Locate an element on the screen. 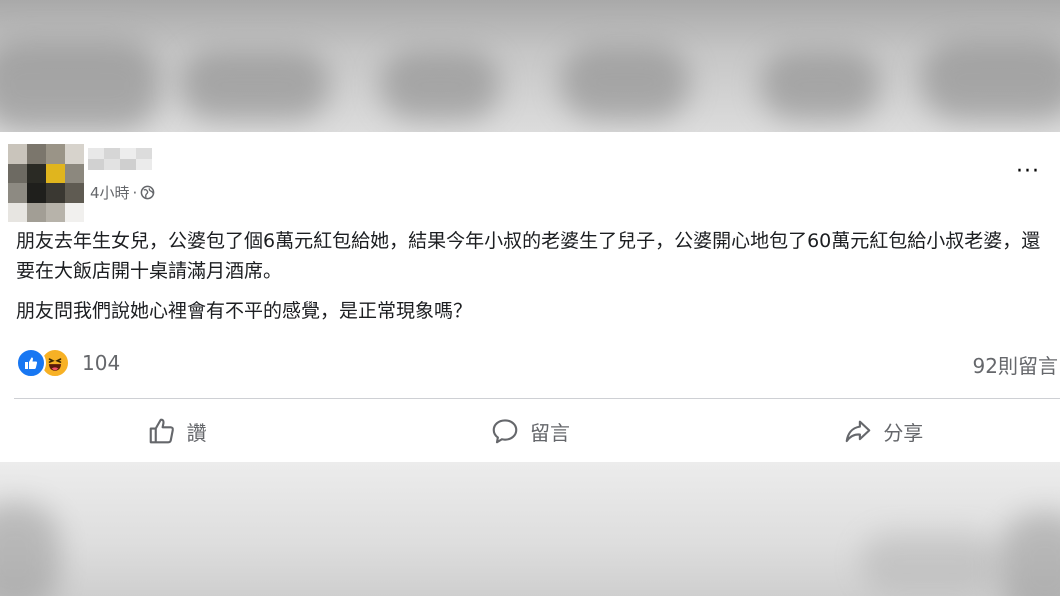 Image resolution: width=1060 pixels, height=596 pixels. post-meta: 4小時 · is located at coordinates (122, 192).